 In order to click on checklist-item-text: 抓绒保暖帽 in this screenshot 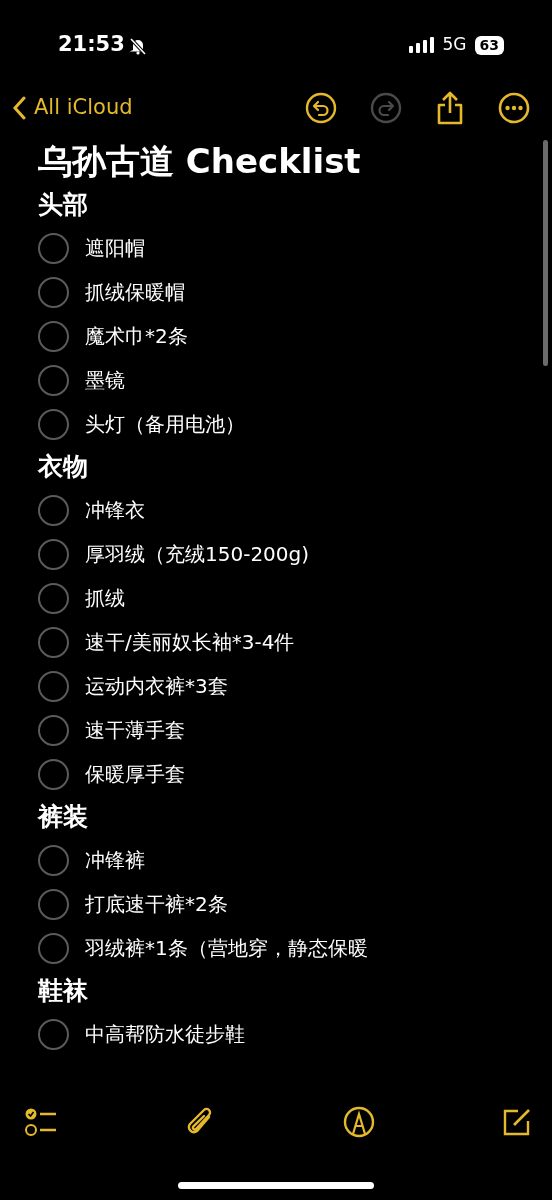, I will do `click(135, 292)`.